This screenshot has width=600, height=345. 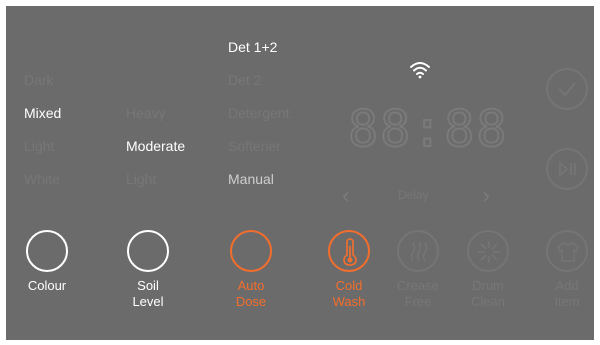 I want to click on colour-label: Colour, so click(x=47, y=285).